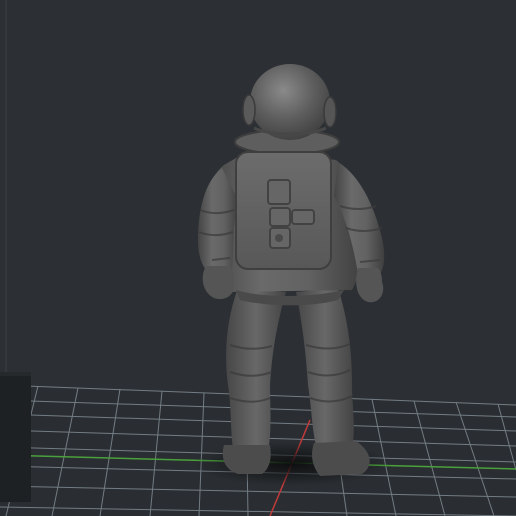 The height and width of the screenshot is (516, 516). What do you see at coordinates (218, 283) in the screenshot?
I see `left-glove` at bounding box center [218, 283].